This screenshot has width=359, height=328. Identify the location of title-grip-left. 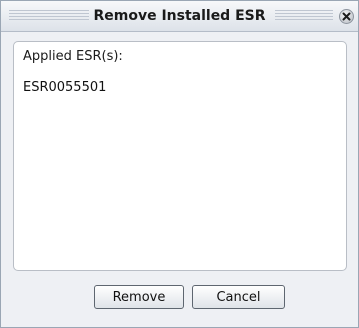
(49, 16).